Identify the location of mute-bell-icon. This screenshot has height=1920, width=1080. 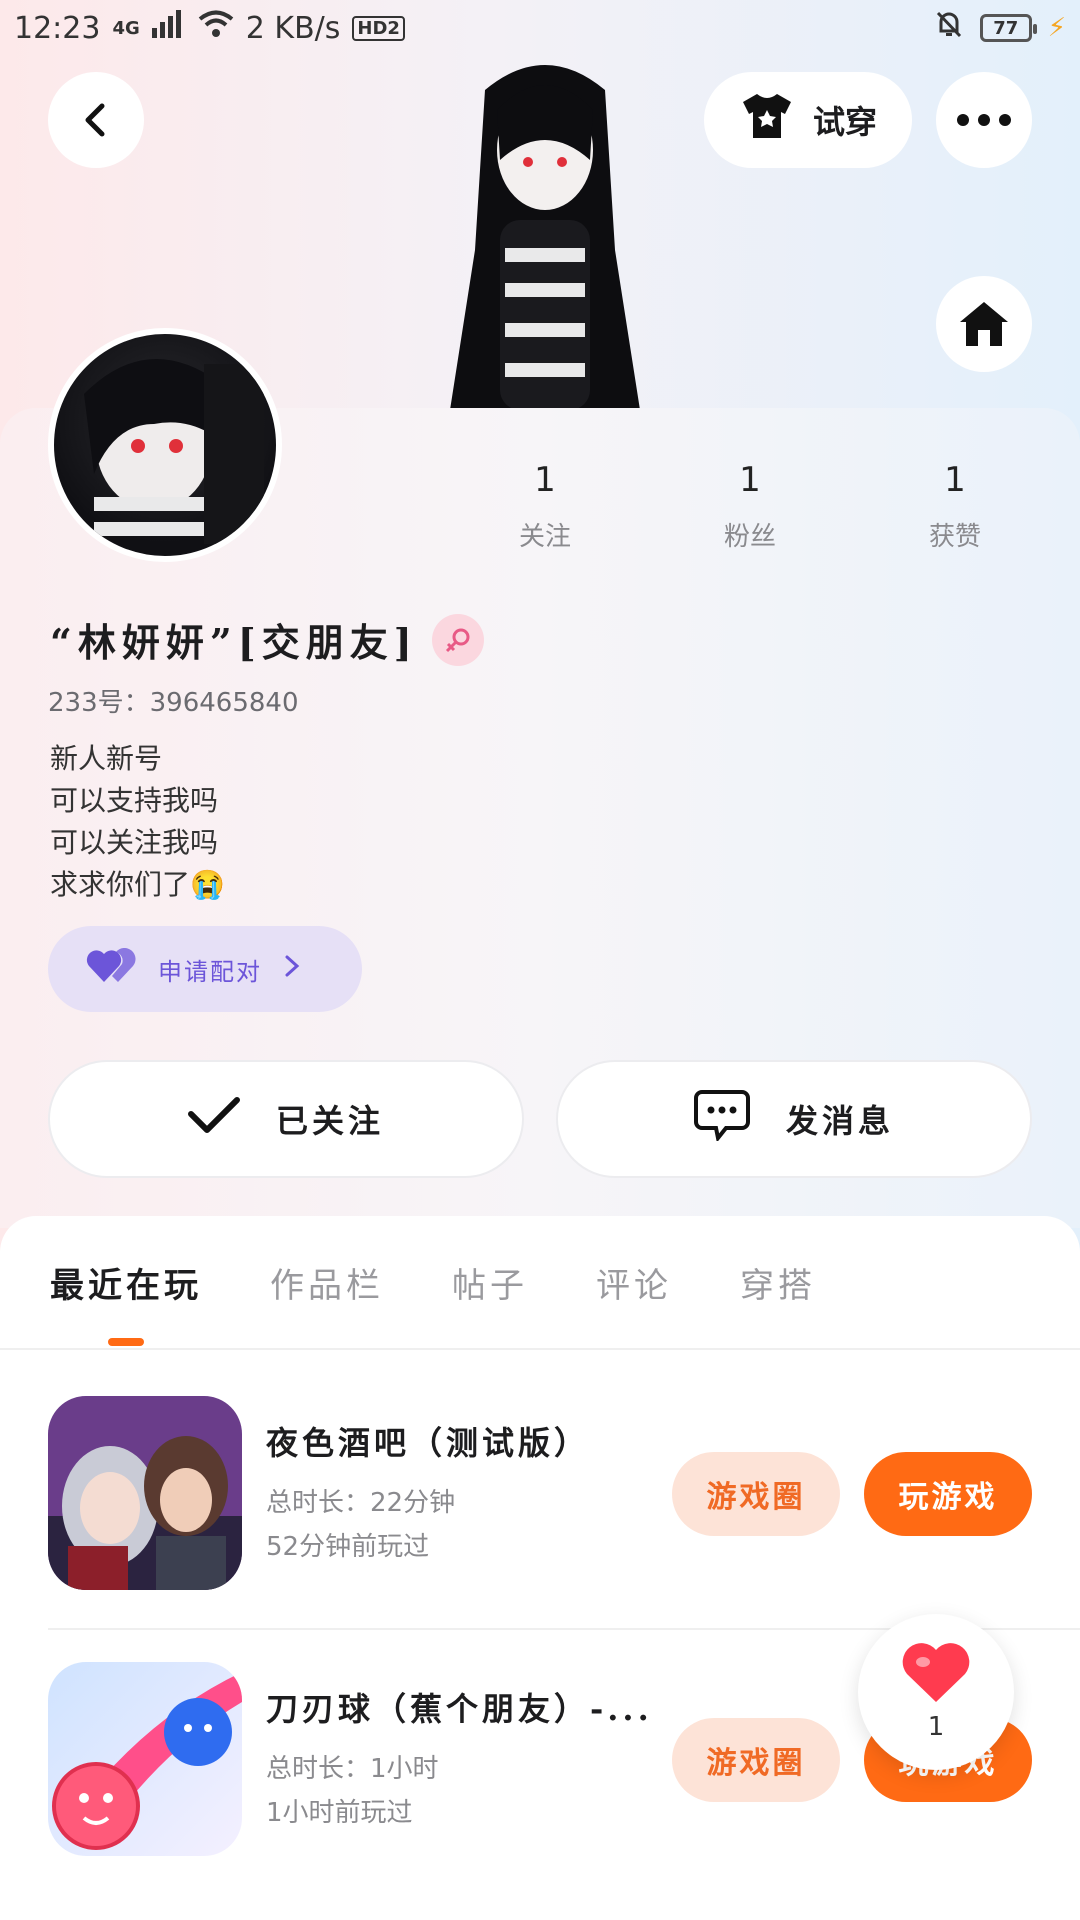
(949, 28).